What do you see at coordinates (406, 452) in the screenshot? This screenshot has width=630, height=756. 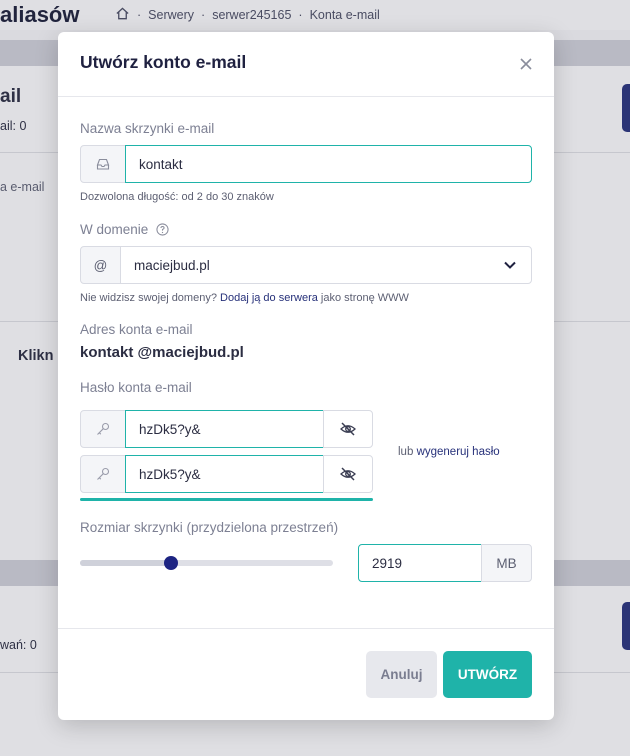 I see `generate-prefix: lub` at bounding box center [406, 452].